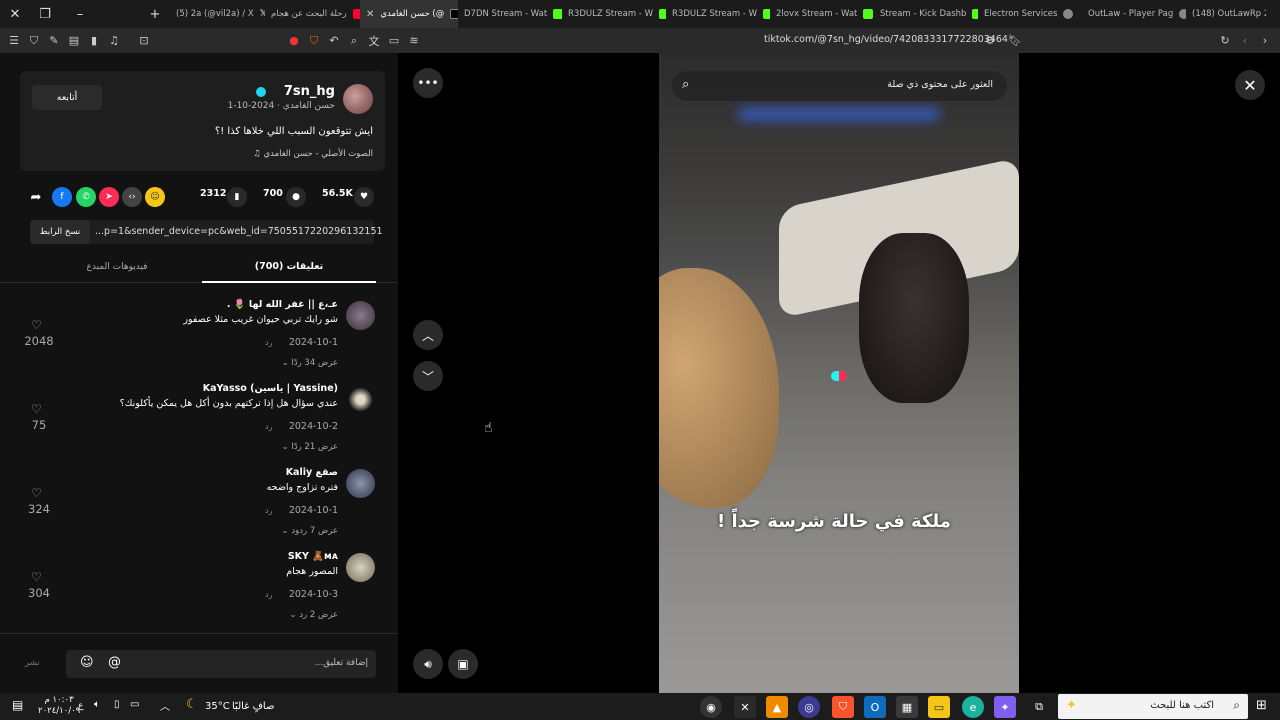  Describe the element at coordinates (80, 706) in the screenshot. I see `input-language: ع` at that location.